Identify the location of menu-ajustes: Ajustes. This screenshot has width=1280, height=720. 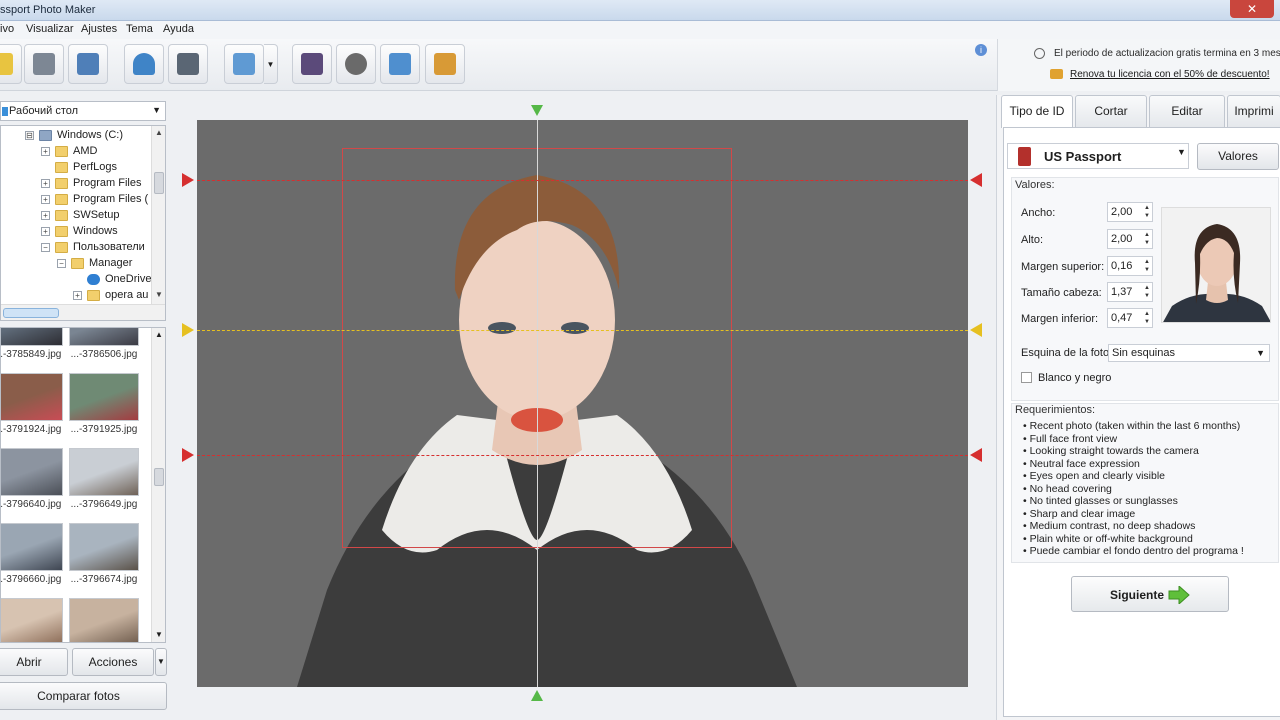
(99, 29).